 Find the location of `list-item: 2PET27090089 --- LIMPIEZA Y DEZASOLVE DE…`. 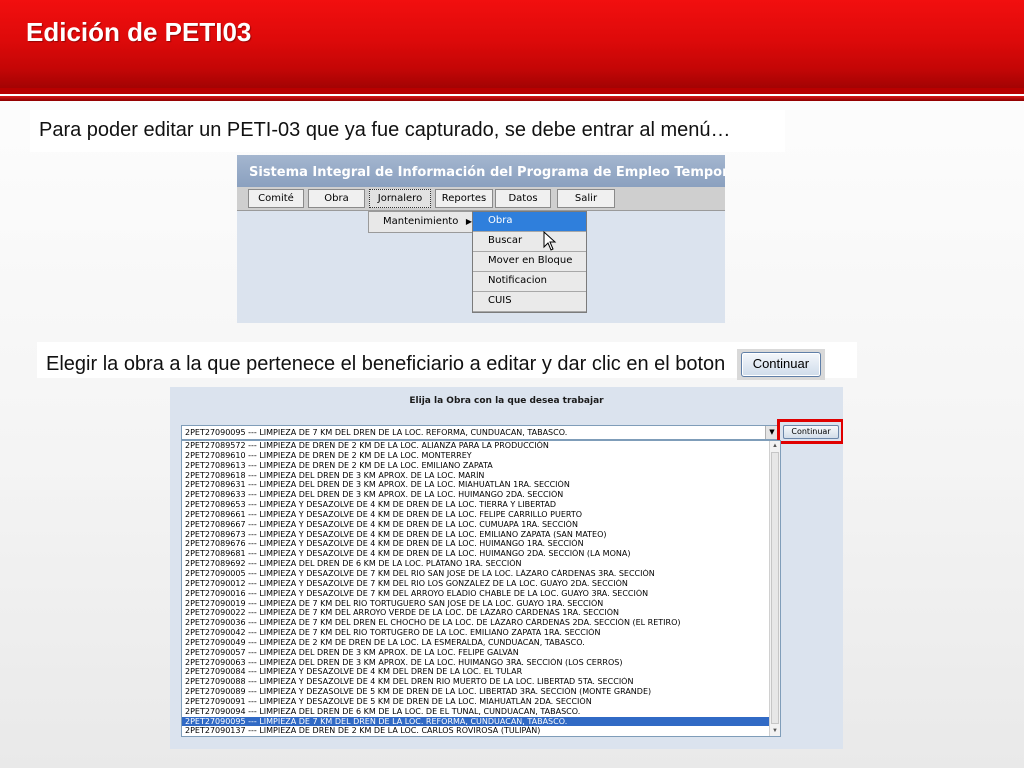

list-item: 2PET27090089 --- LIMPIEZA Y DEZASOLVE DE… is located at coordinates (481, 692).